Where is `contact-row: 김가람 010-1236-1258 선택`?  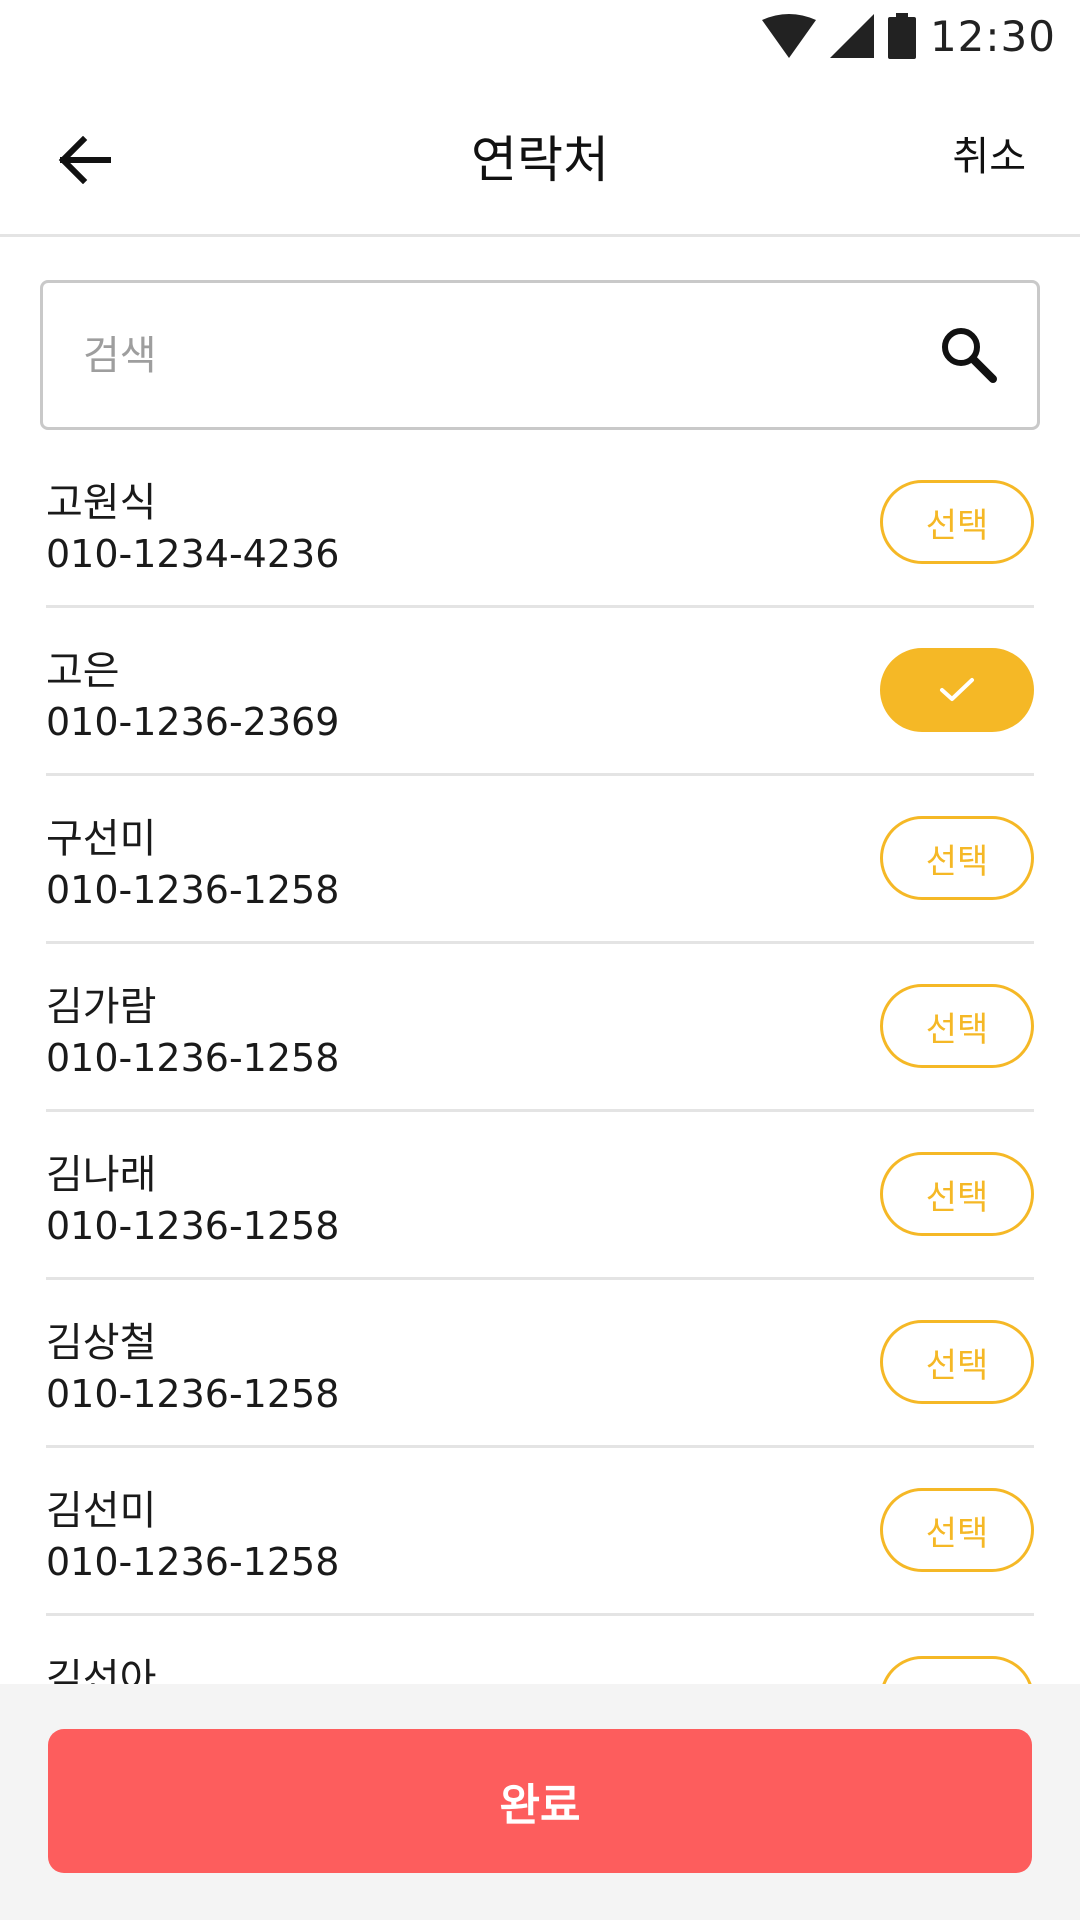 contact-row: 김가람 010-1236-1258 선택 is located at coordinates (540, 1028).